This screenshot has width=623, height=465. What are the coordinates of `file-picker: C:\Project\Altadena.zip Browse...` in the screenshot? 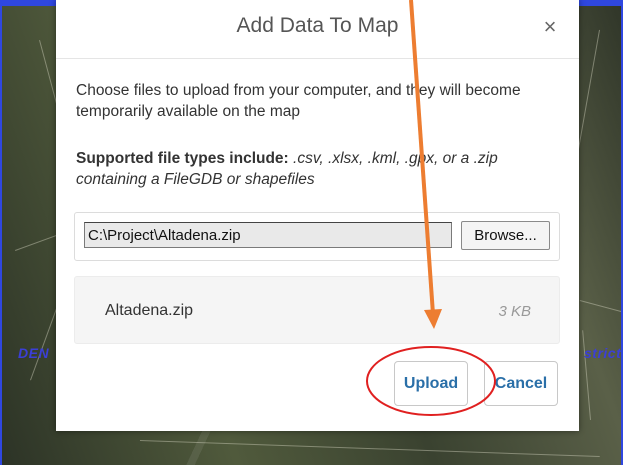 It's located at (317, 236).